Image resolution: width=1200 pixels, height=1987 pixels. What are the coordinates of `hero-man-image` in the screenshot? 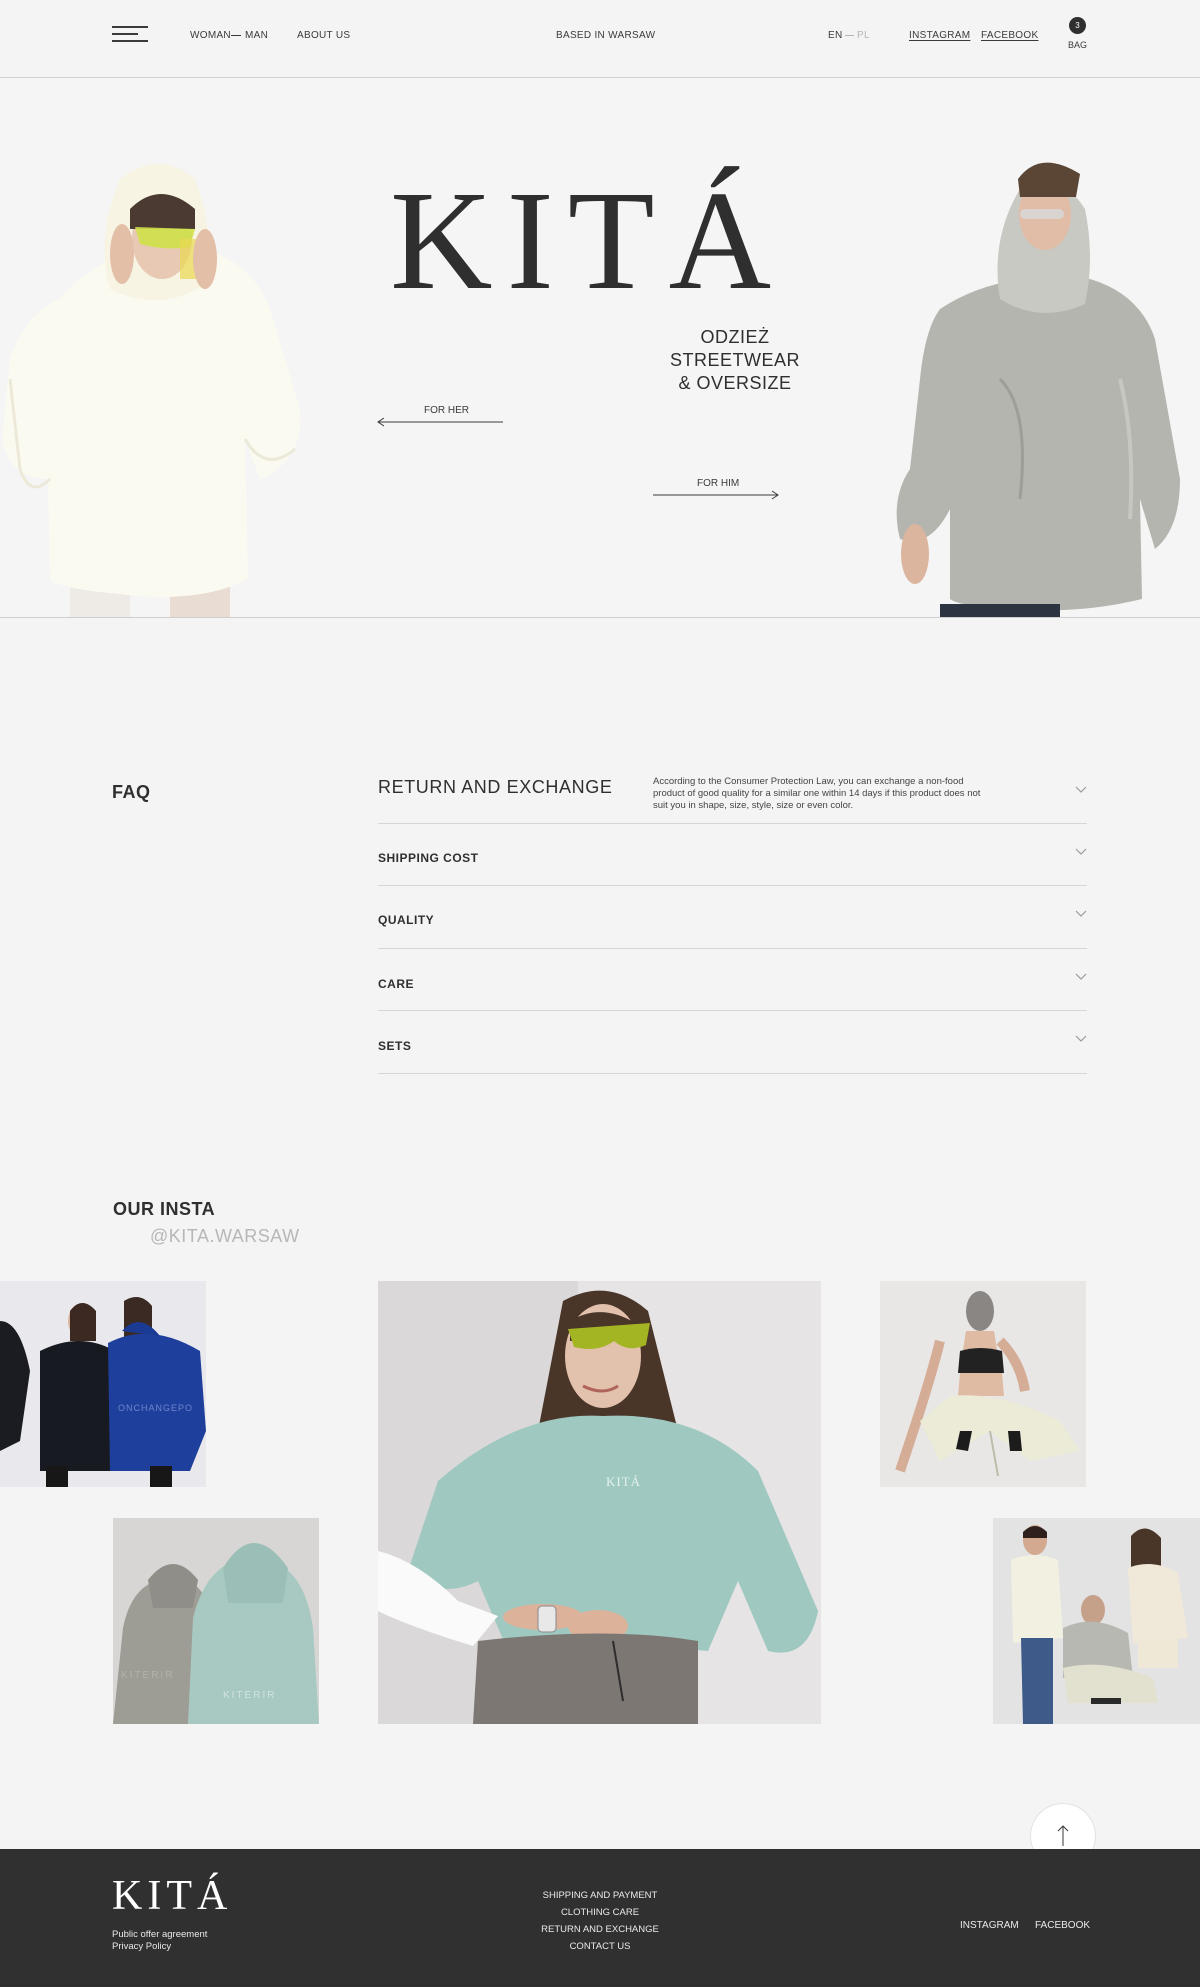 It's located at (1038, 389).